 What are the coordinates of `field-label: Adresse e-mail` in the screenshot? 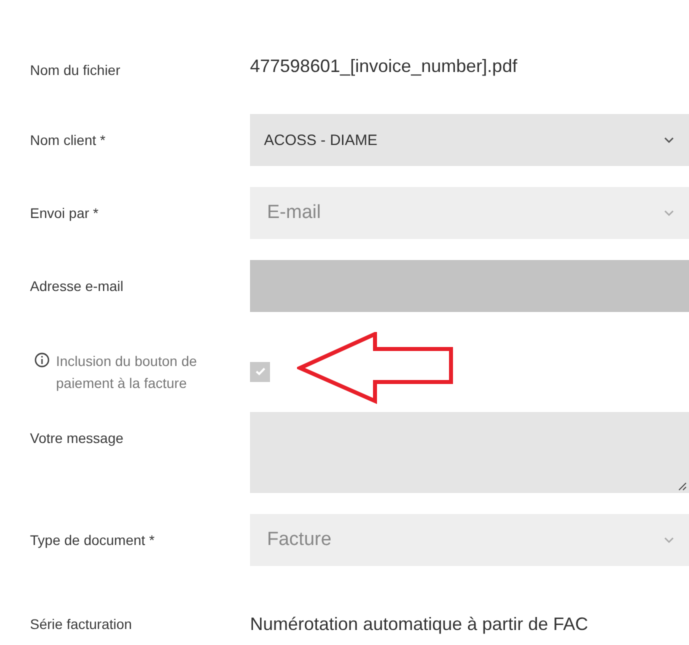 It's located at (77, 286).